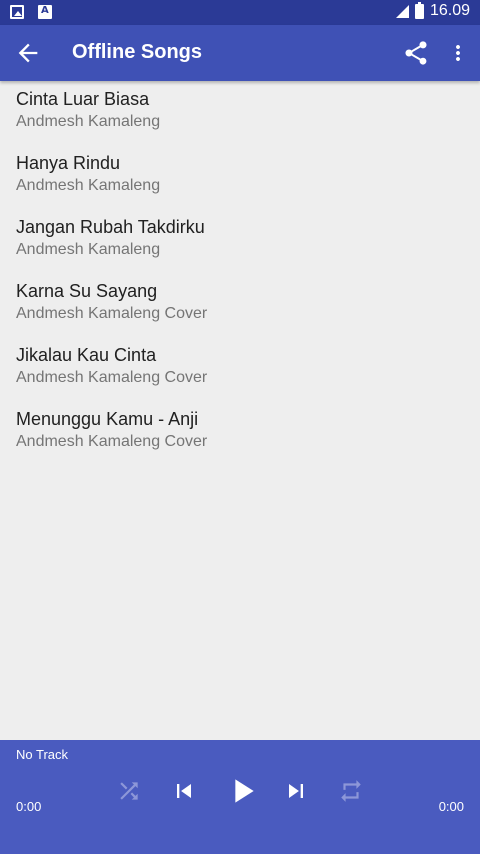 This screenshot has height=854, width=480. What do you see at coordinates (28, 53) in the screenshot?
I see `back-arrow-icon` at bounding box center [28, 53].